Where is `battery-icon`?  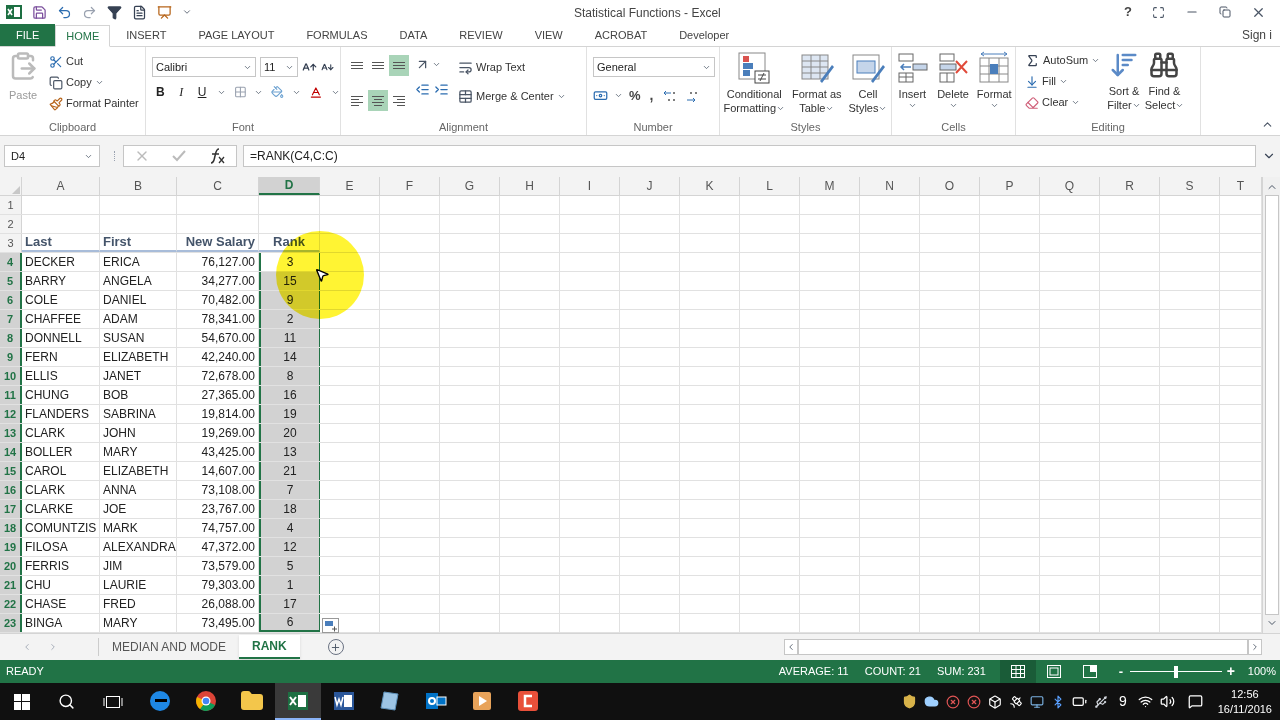 battery-icon is located at coordinates (1079, 701).